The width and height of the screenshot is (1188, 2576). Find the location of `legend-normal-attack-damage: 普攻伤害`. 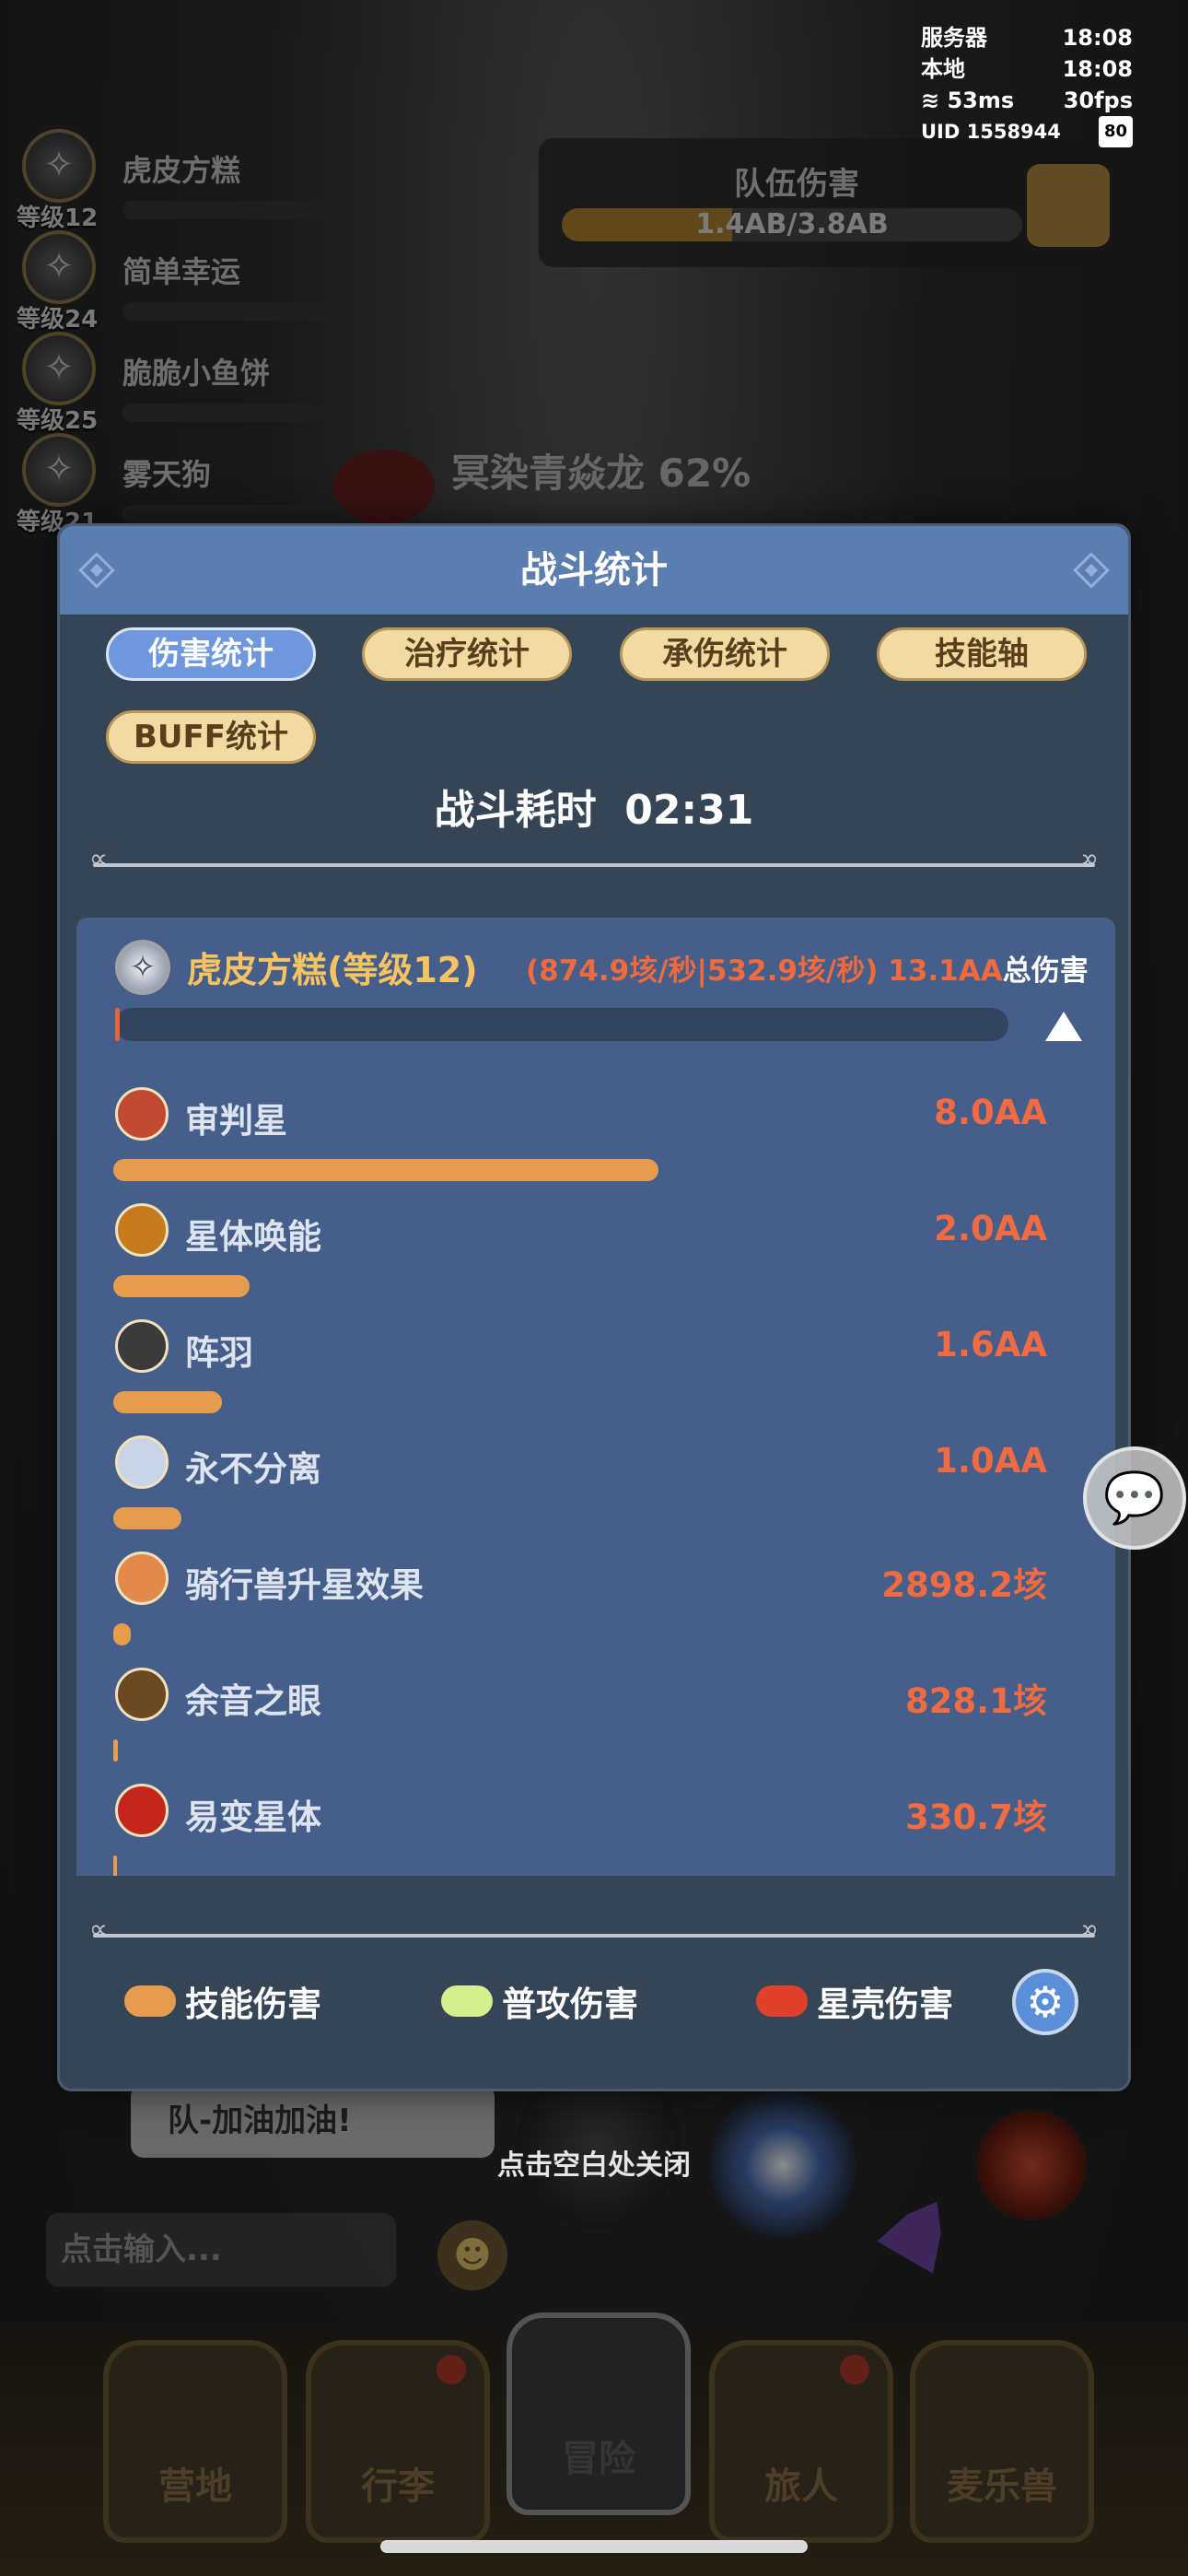

legend-normal-attack-damage: 普攻伤害 is located at coordinates (539, 2001).